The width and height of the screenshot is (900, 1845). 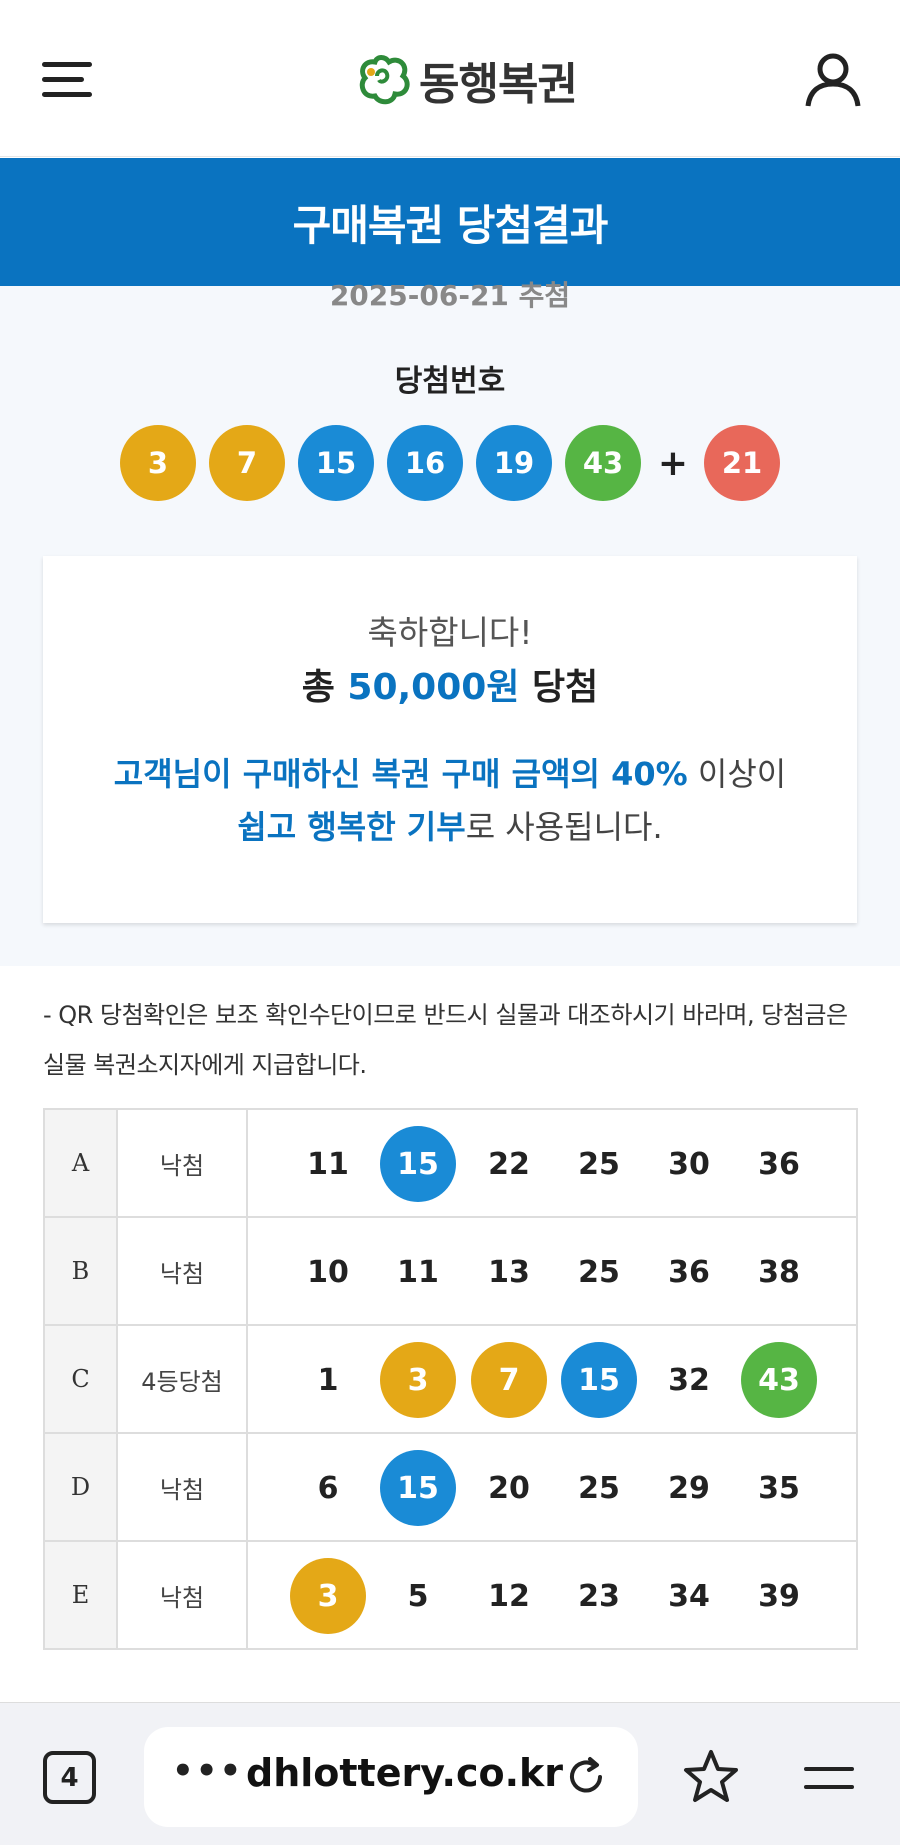 I want to click on donation-text-1: 이상이, so click(x=737, y=774).